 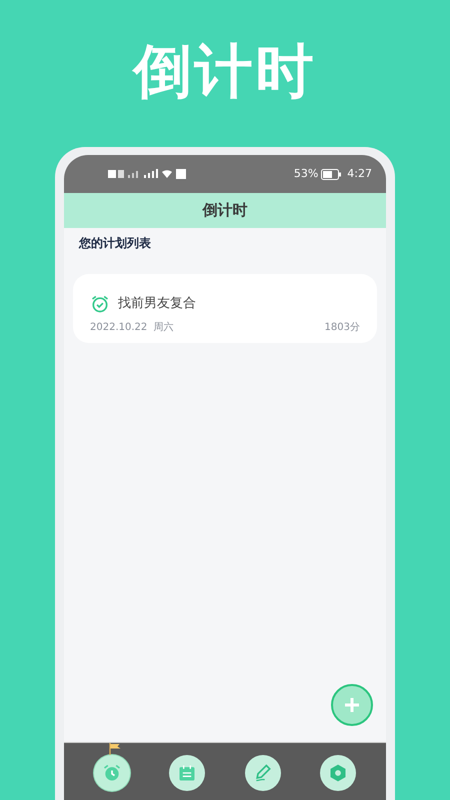 What do you see at coordinates (352, 705) in the screenshot?
I see `plus-icon` at bounding box center [352, 705].